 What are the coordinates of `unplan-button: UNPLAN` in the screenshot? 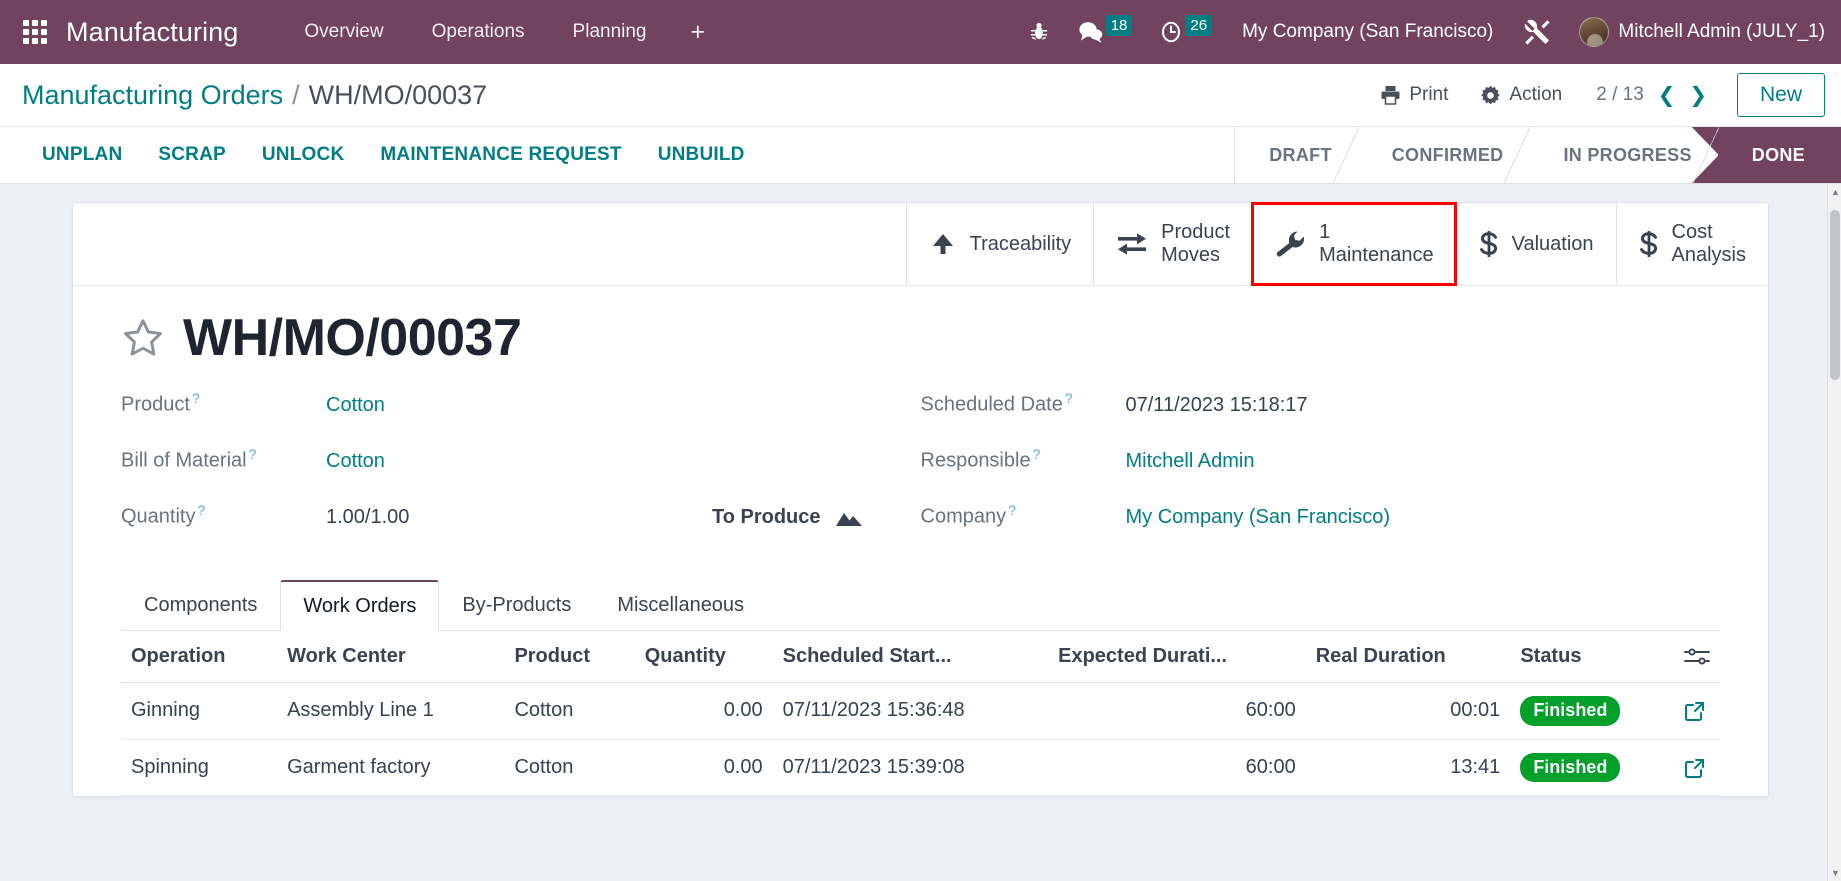 It's located at (82, 155).